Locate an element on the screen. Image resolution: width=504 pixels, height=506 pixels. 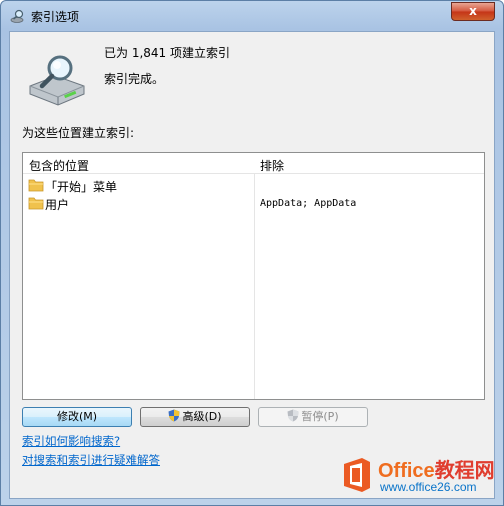
watermark-title-cn: 教程网 is located at coordinates (464, 471).